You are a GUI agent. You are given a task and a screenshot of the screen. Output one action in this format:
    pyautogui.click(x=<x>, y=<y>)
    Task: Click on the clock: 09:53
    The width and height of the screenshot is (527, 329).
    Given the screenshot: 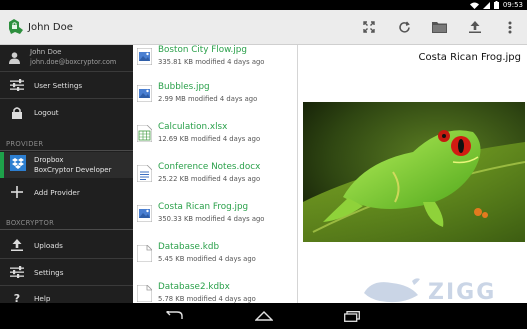 What is the action you would take?
    pyautogui.click(x=512, y=5)
    